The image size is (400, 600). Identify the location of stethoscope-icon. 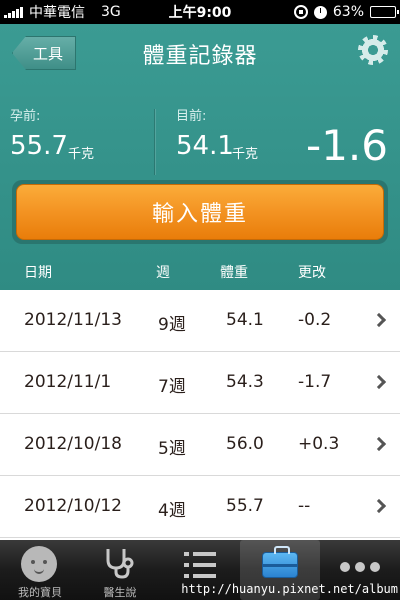
(120, 564).